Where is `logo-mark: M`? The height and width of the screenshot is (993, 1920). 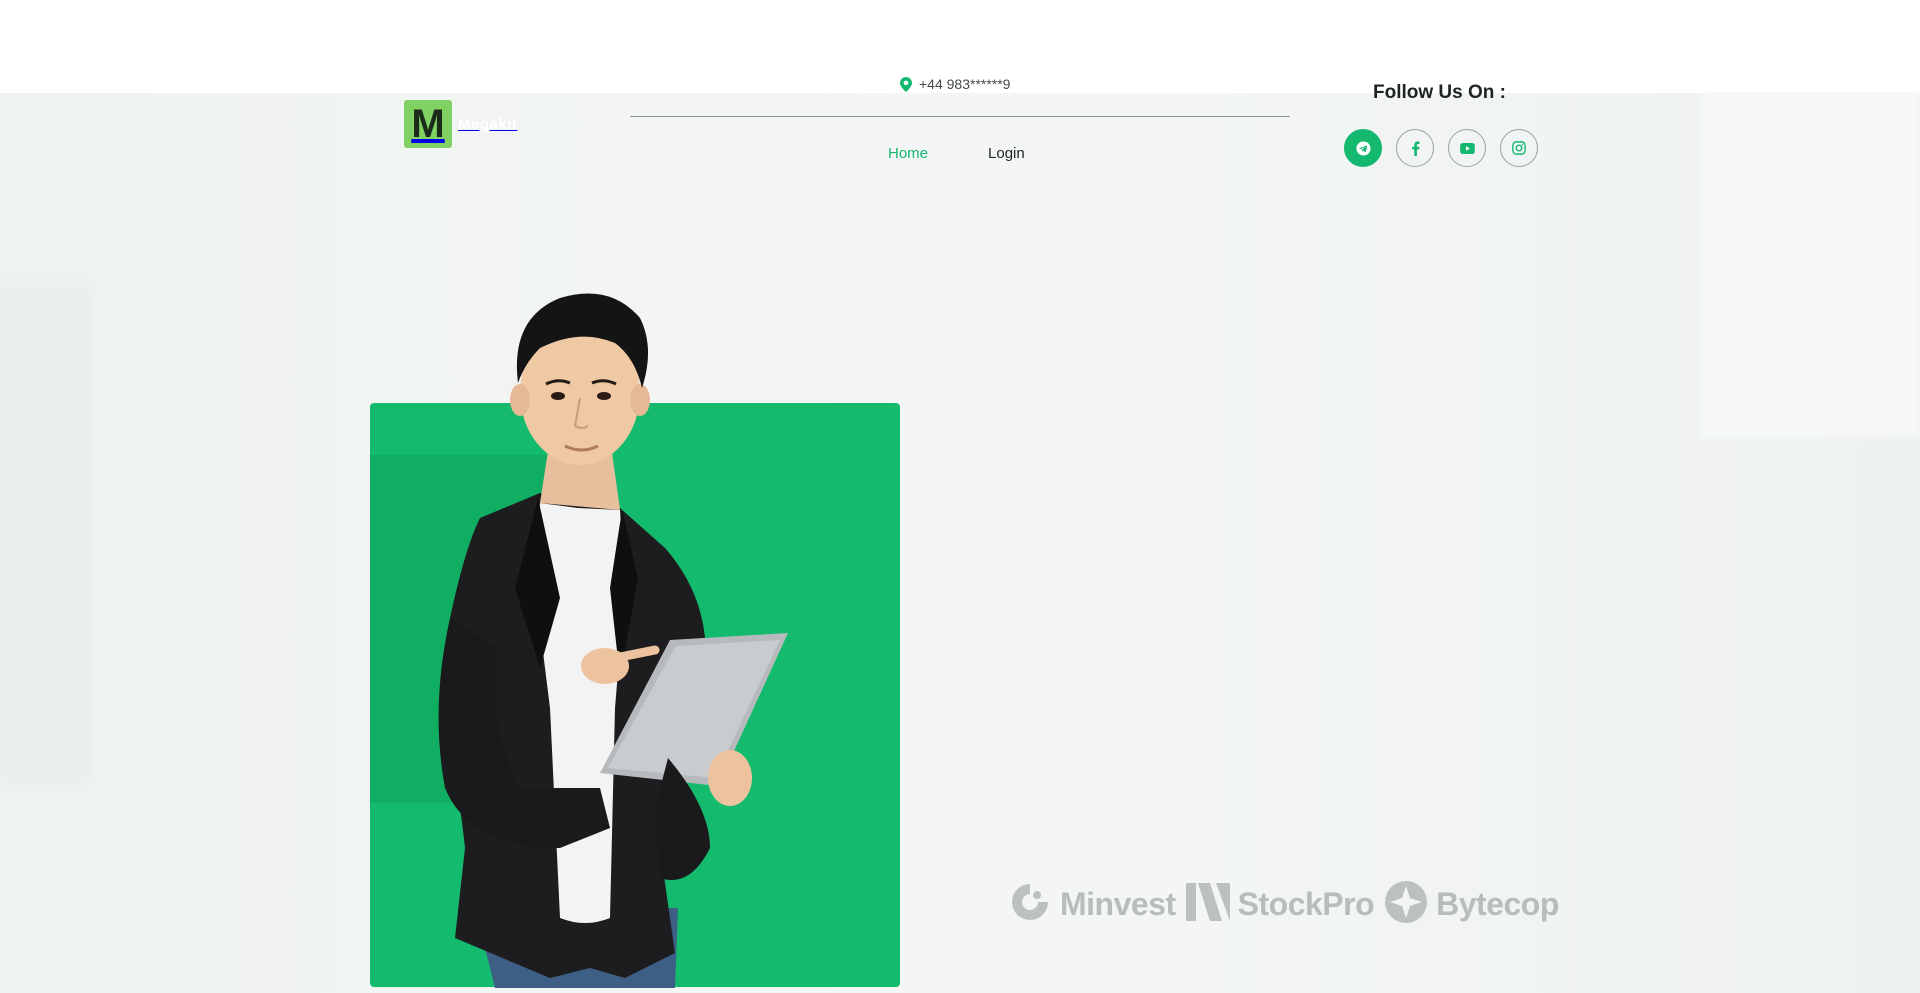
logo-mark: M is located at coordinates (428, 124).